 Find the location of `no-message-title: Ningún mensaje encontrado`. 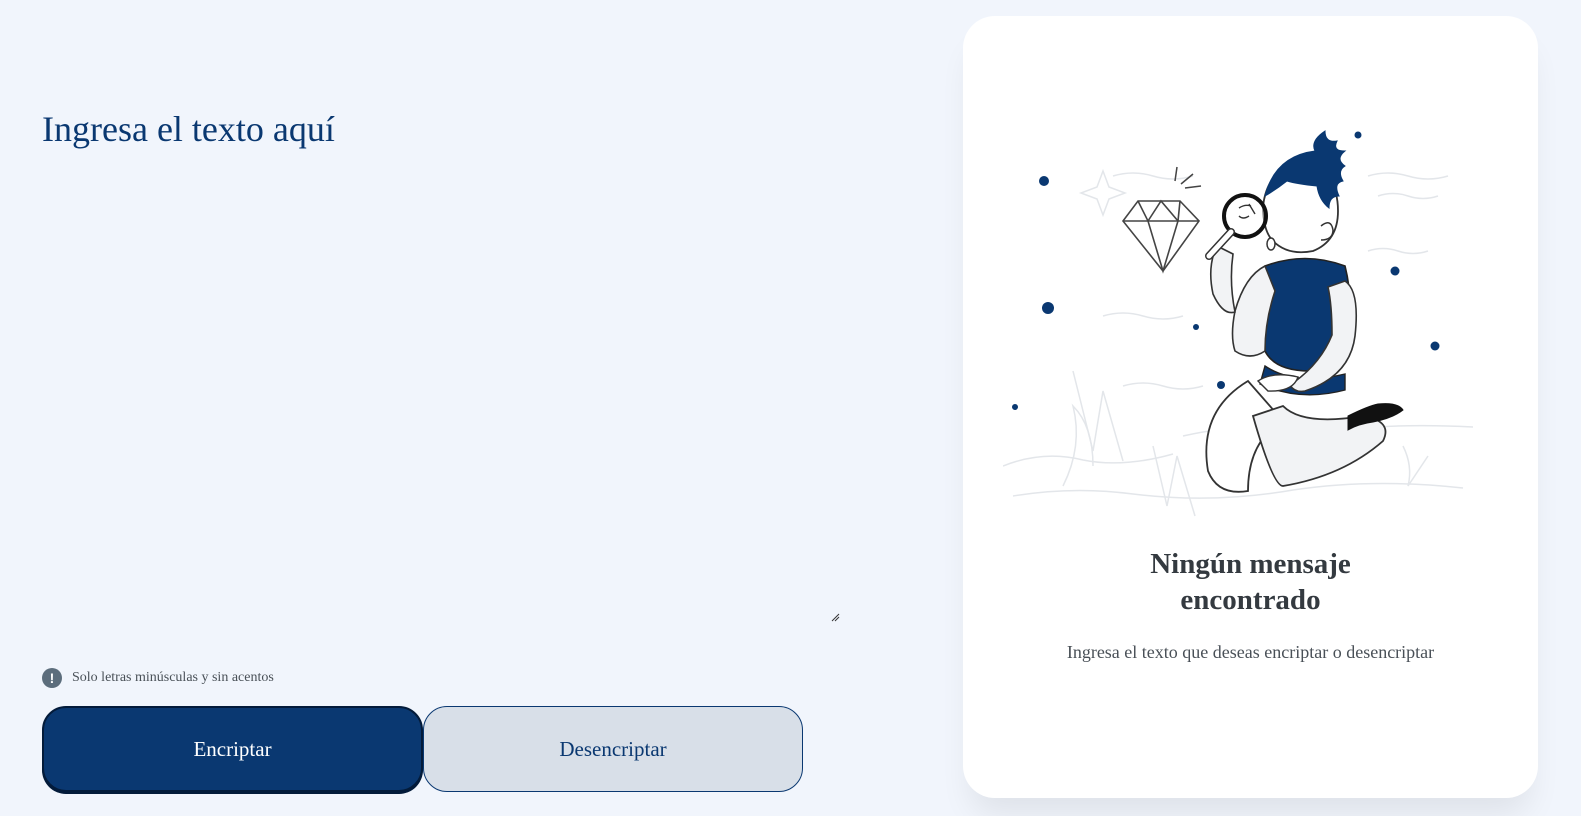

no-message-title: Ningún mensaje encontrado is located at coordinates (1250, 582).